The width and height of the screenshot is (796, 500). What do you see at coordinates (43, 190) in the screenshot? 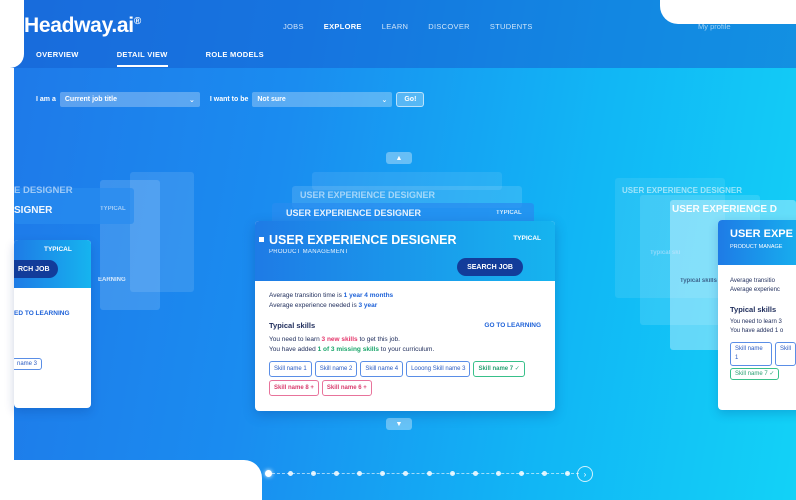
I see `ghost-title: E DESIGNER` at bounding box center [43, 190].